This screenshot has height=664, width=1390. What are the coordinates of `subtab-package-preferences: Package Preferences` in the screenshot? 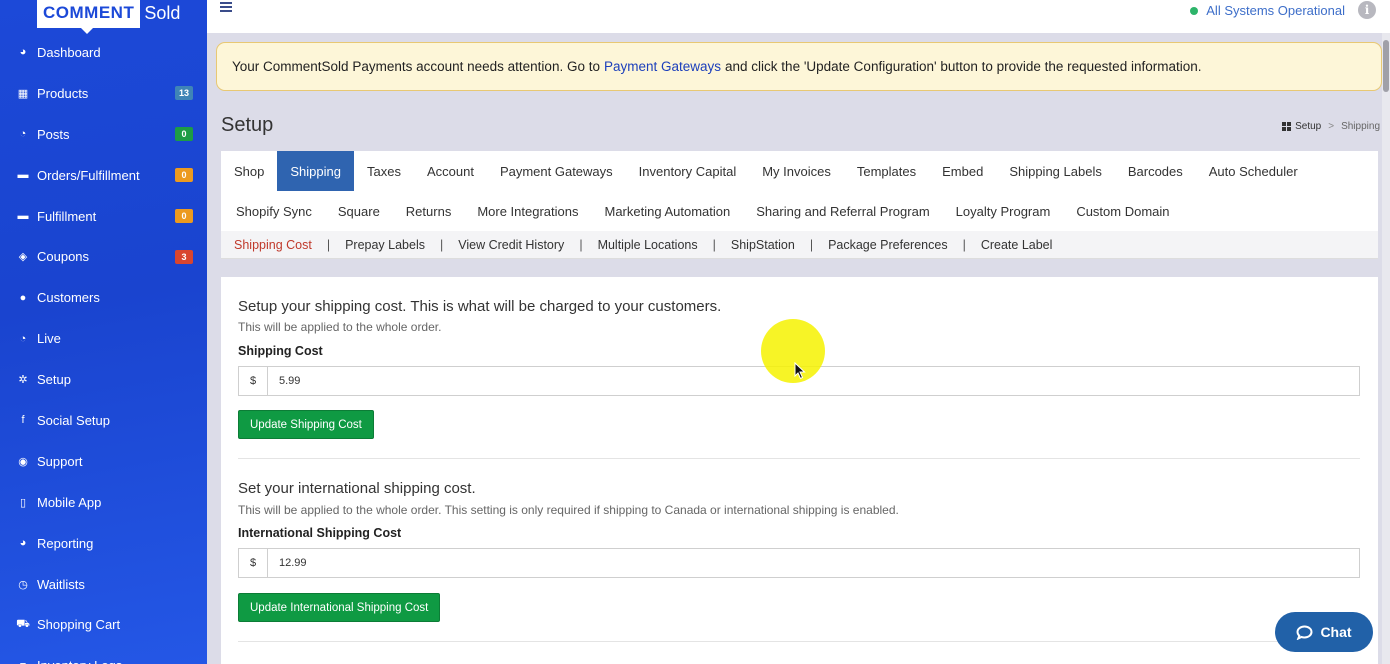 It's located at (888, 245).